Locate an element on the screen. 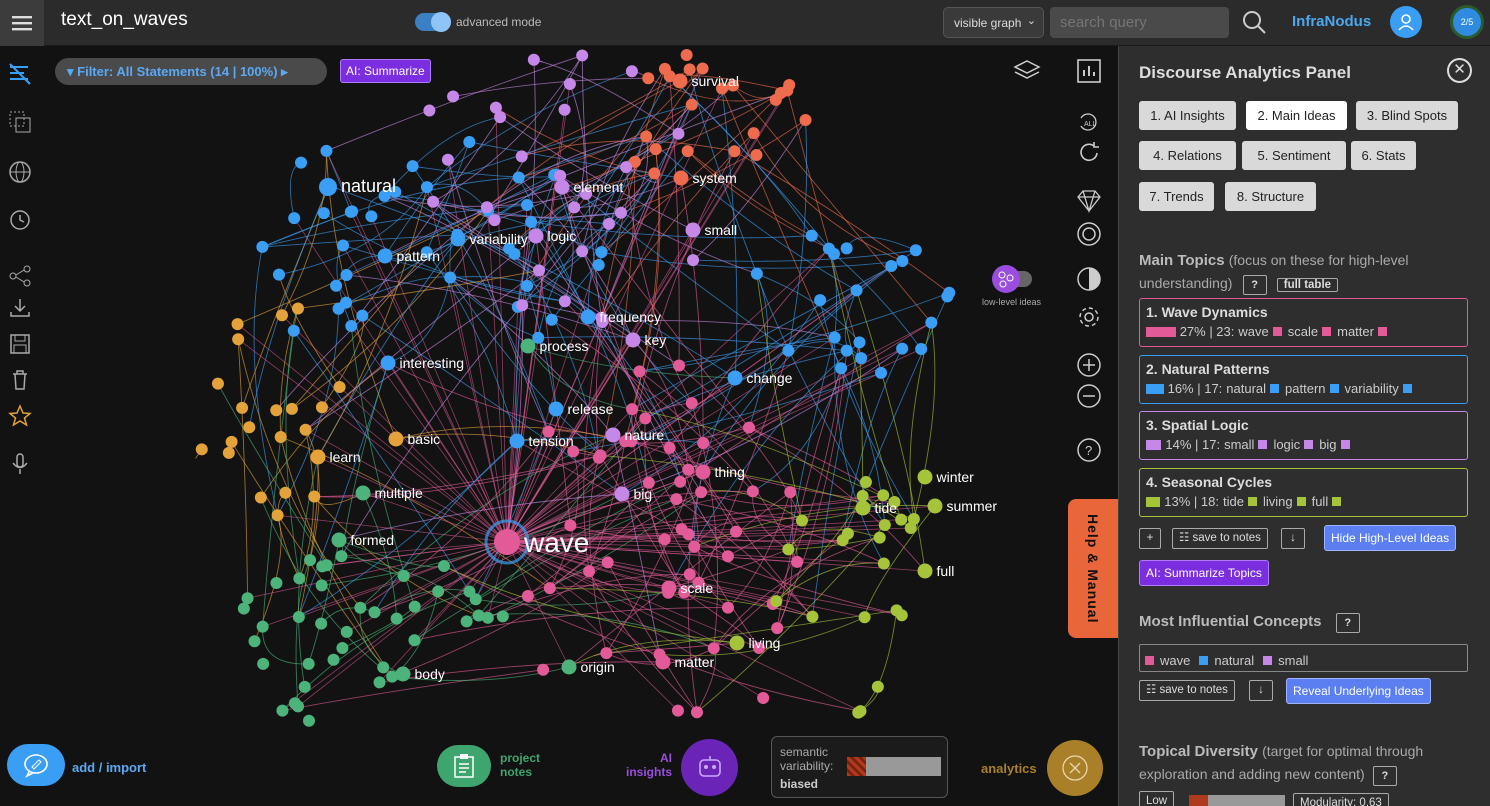  voice-input-button is located at coordinates (20, 464).